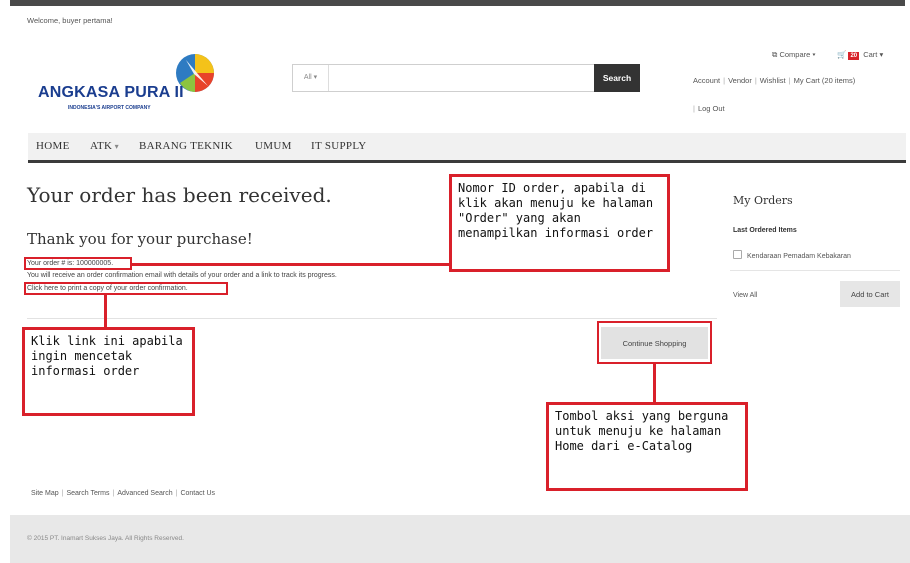 This screenshot has height=563, width=910. What do you see at coordinates (815, 270) in the screenshot?
I see `sidebar-divider` at bounding box center [815, 270].